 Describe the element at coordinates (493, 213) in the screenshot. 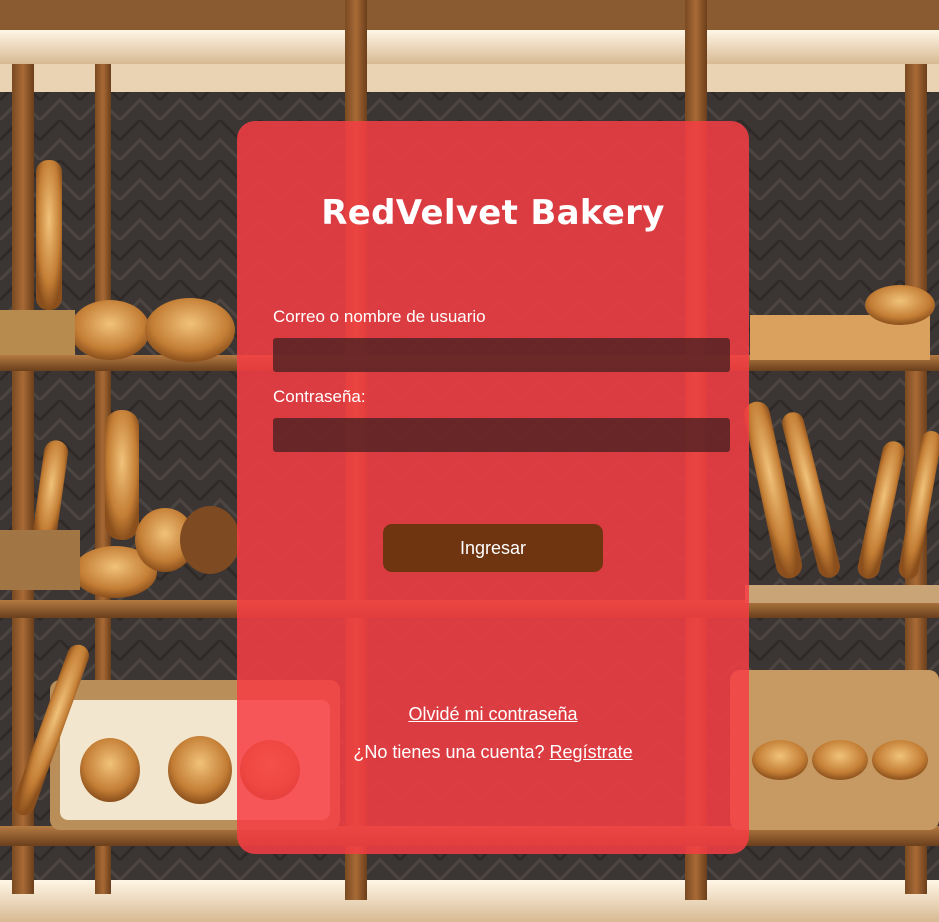

I see `app-title: RedVelvet Bakery` at that location.